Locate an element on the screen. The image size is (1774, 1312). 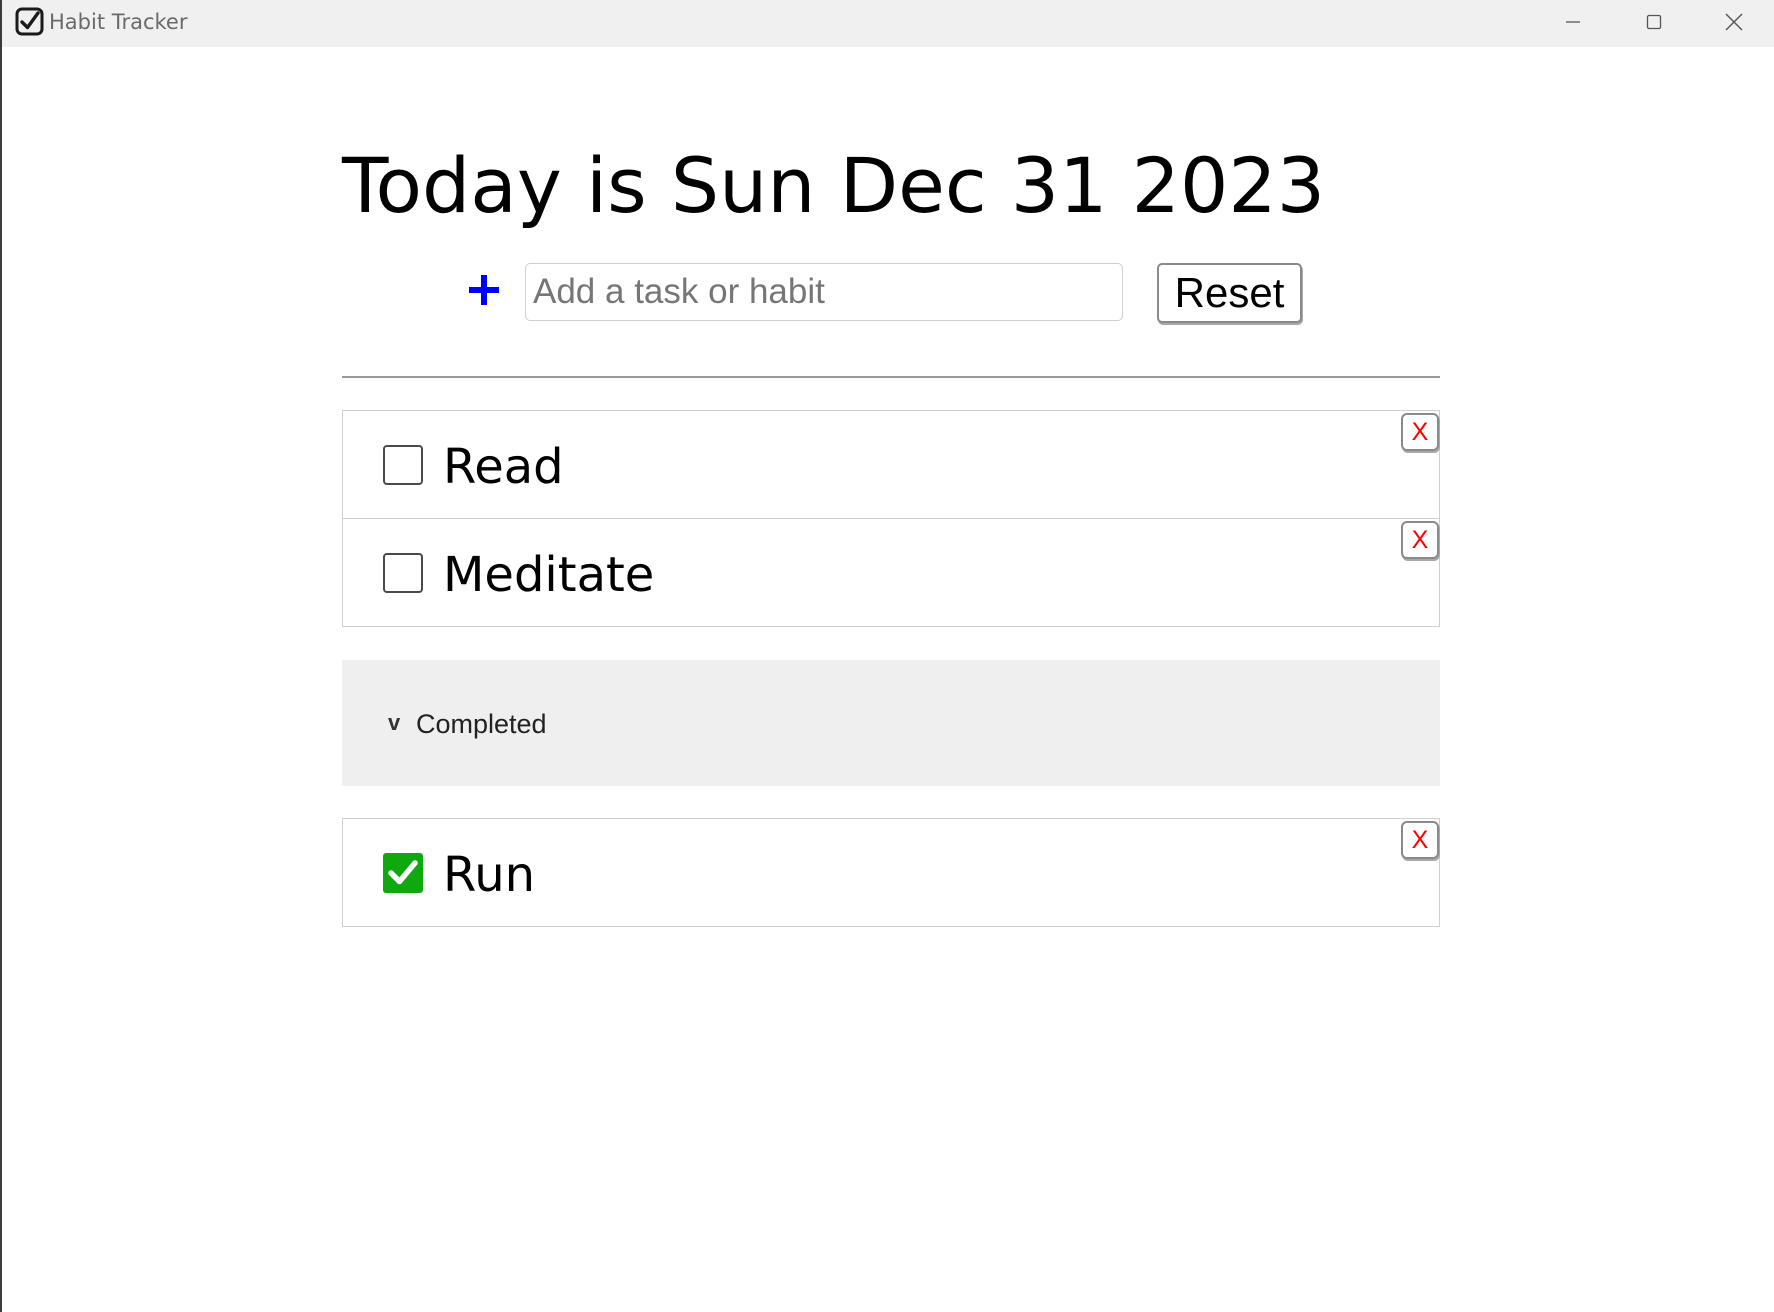
maximize-icon is located at coordinates (1654, 24).